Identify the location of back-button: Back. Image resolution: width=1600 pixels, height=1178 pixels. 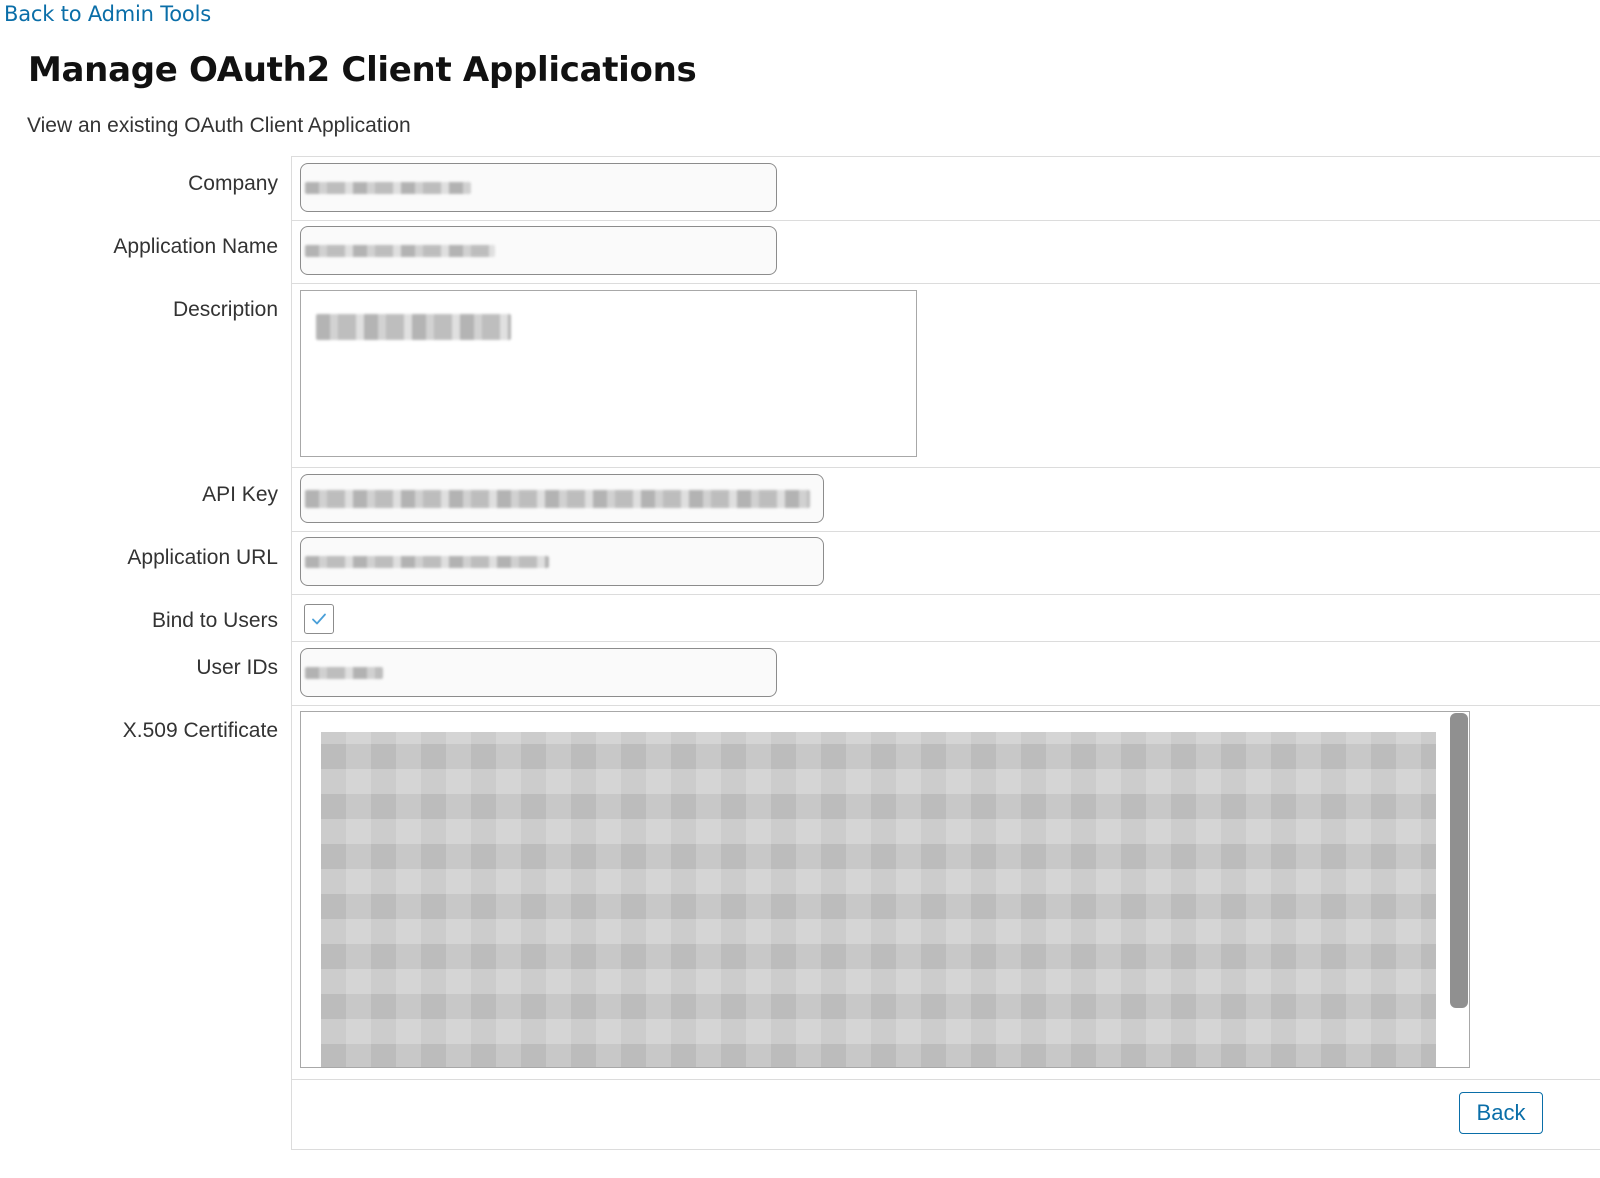
(1501, 1113).